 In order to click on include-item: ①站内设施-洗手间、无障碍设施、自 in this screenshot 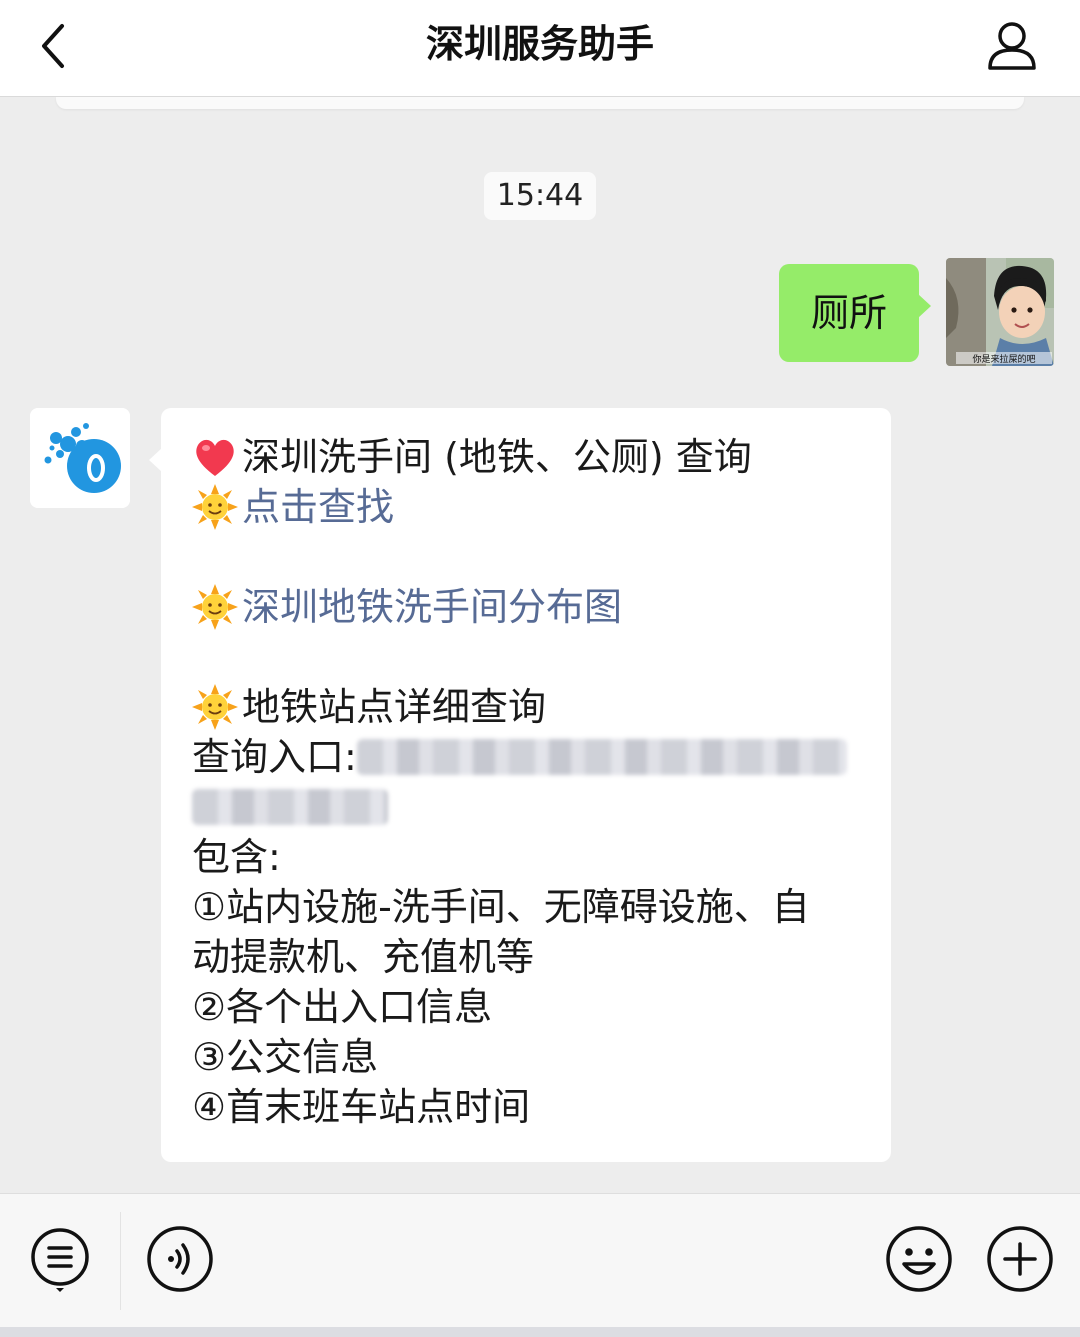, I will do `click(501, 907)`.